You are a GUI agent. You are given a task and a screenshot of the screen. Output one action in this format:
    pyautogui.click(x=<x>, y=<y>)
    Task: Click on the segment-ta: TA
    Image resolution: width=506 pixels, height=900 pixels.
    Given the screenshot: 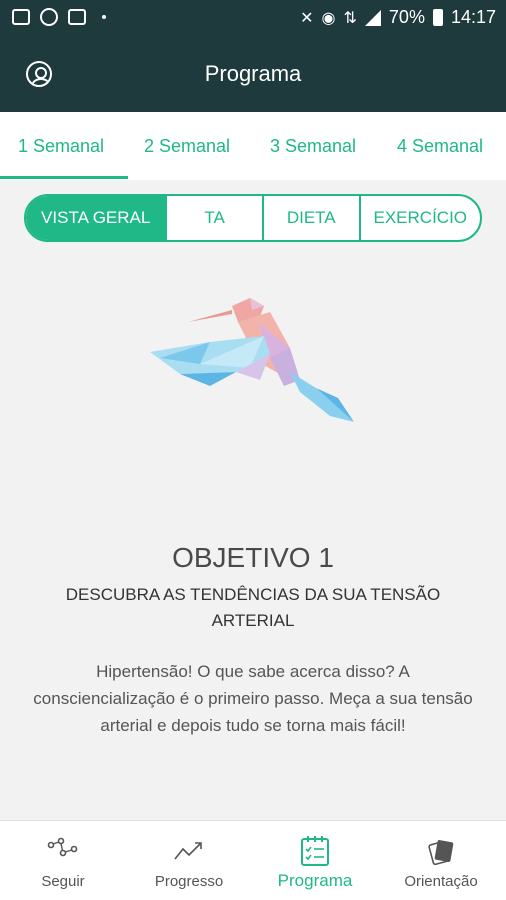 What is the action you would take?
    pyautogui.click(x=213, y=218)
    